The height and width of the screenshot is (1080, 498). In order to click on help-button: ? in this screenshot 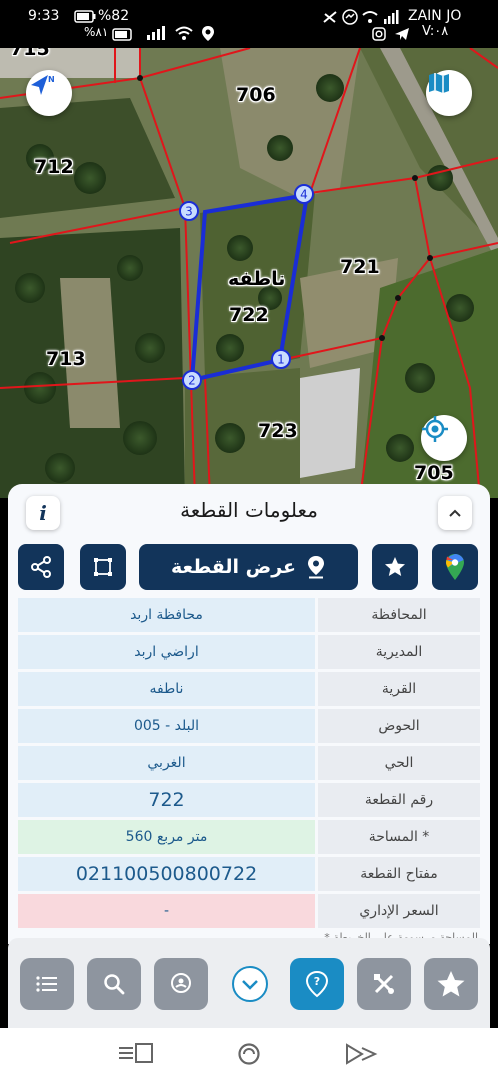, I will do `click(317, 984)`.